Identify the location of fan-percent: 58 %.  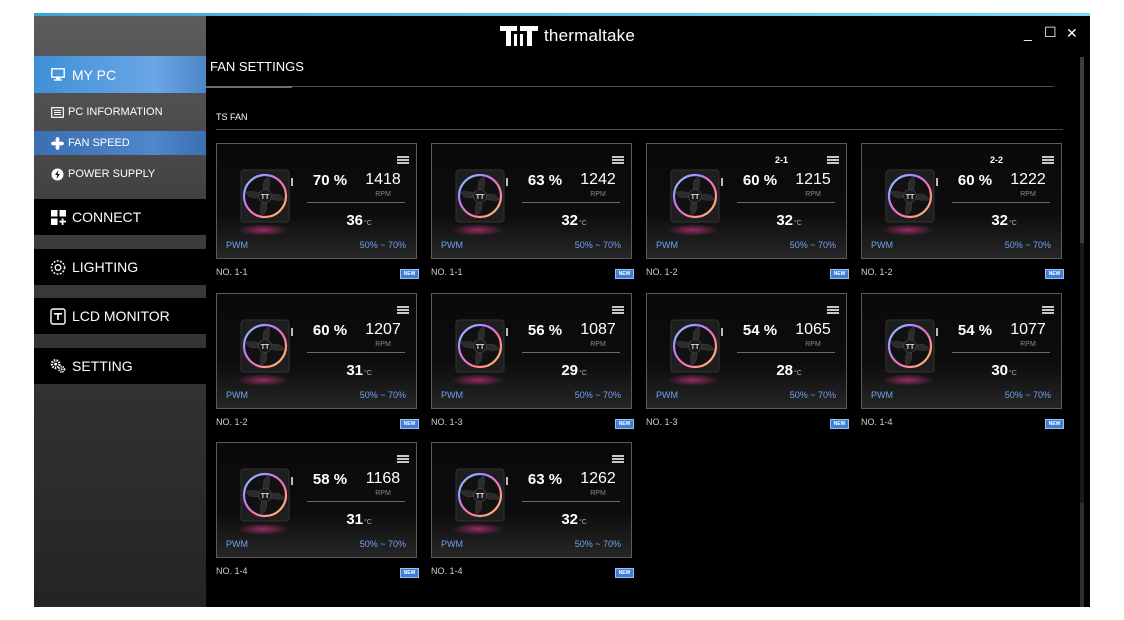
(330, 479).